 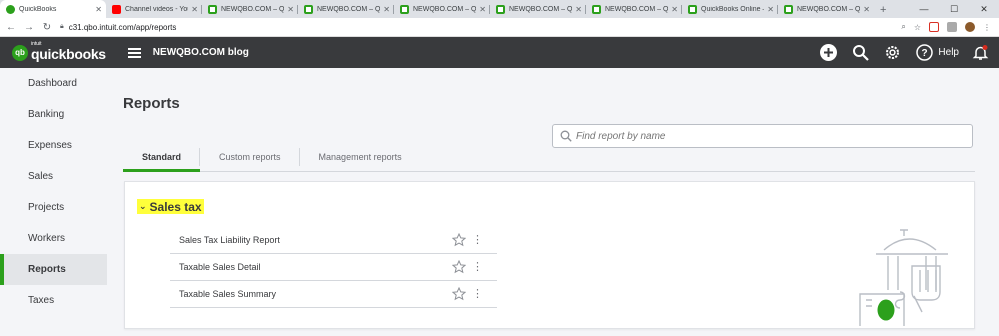 I want to click on zoom-icon: ⌕, so click(x=903, y=27).